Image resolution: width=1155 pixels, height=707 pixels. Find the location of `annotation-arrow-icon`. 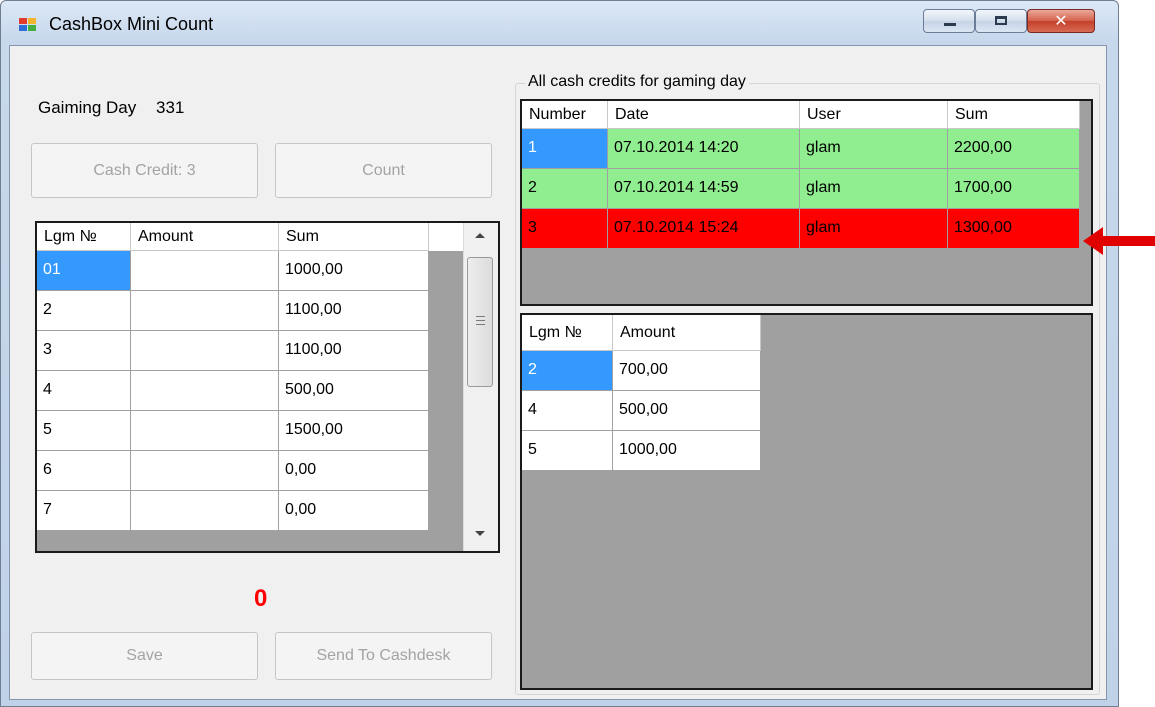

annotation-arrow-icon is located at coordinates (1119, 241).